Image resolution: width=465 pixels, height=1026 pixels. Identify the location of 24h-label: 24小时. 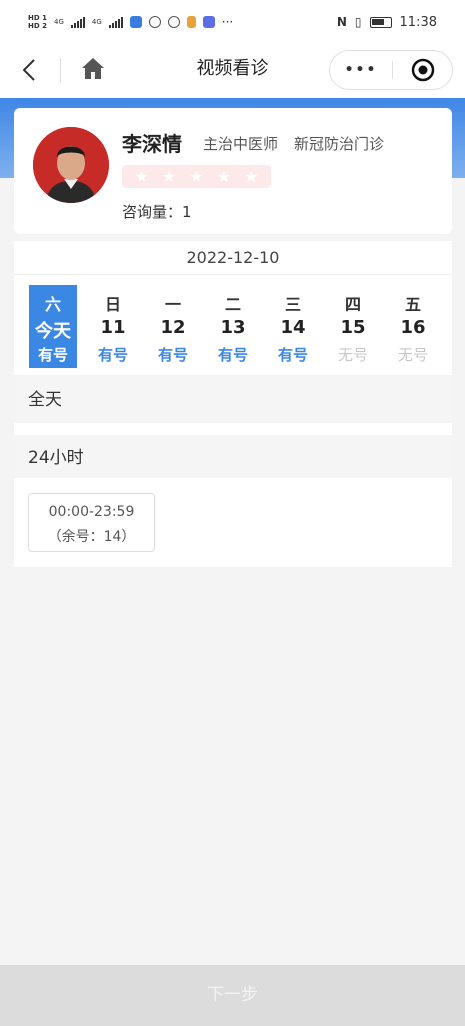
(233, 458).